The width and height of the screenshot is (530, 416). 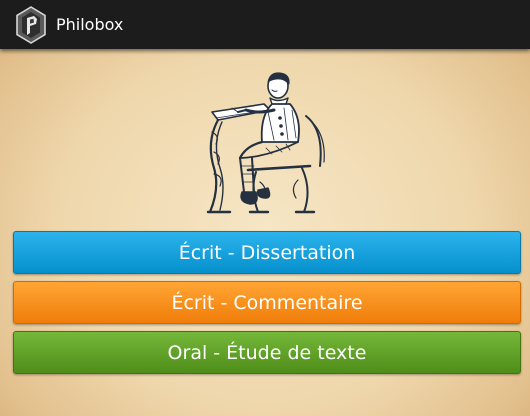 I want to click on philobox-logo-icon, so click(x=31, y=24).